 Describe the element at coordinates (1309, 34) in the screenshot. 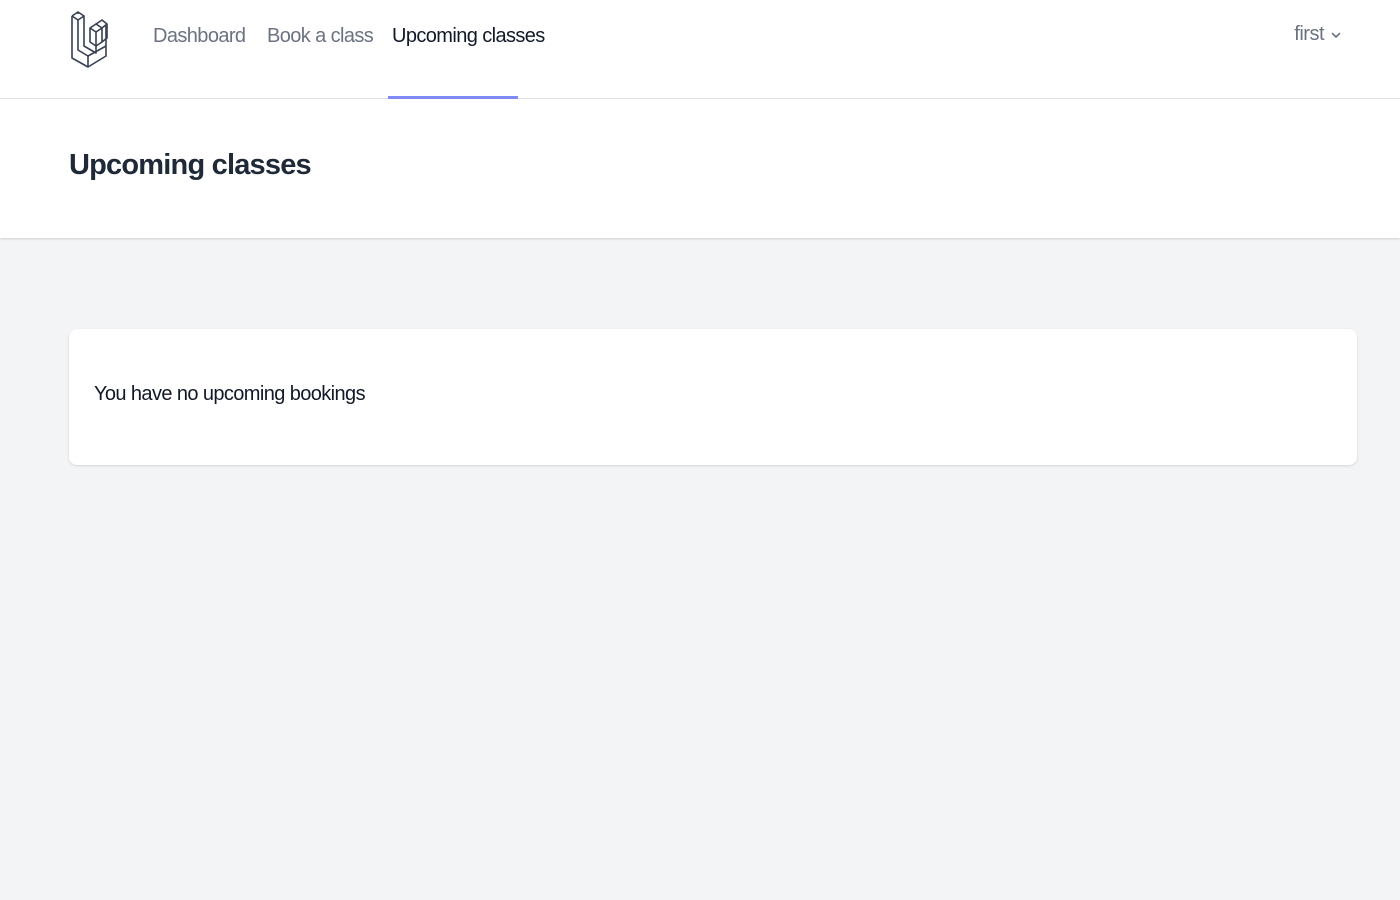

I see `user-name: first` at that location.